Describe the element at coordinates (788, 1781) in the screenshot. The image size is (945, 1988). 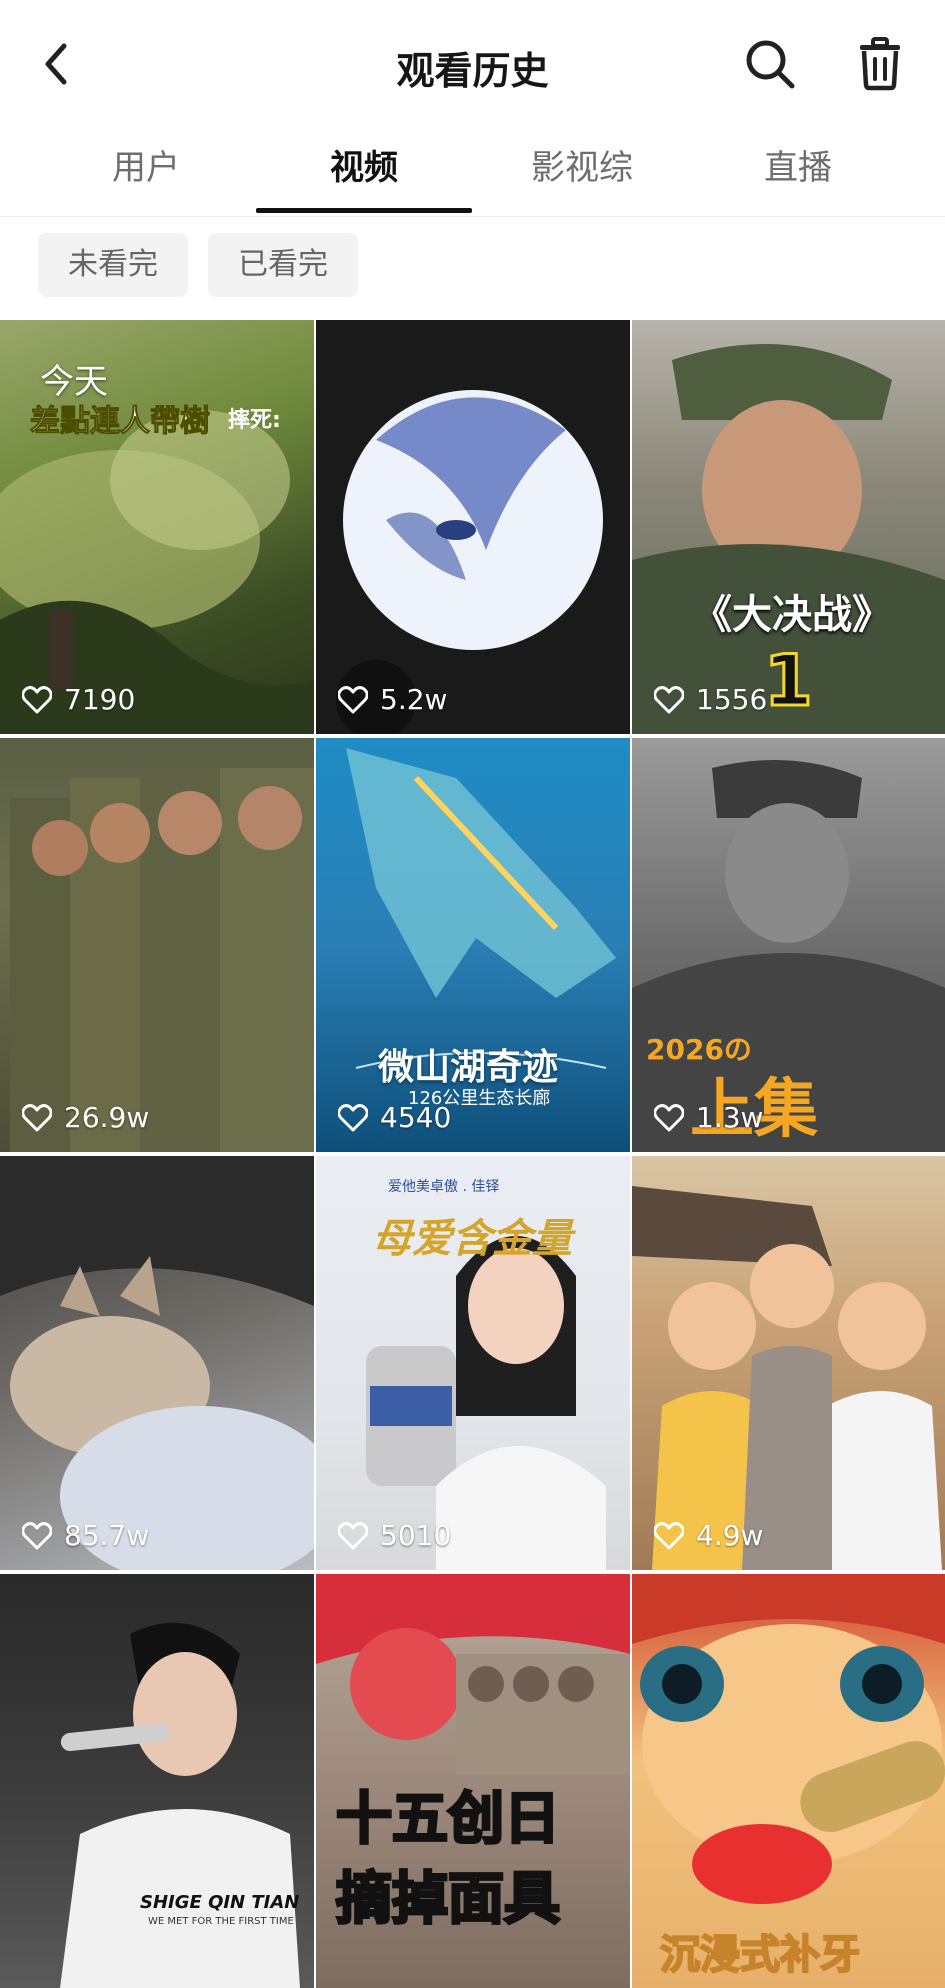
I see `video-card: 沉浸式补牙` at that location.